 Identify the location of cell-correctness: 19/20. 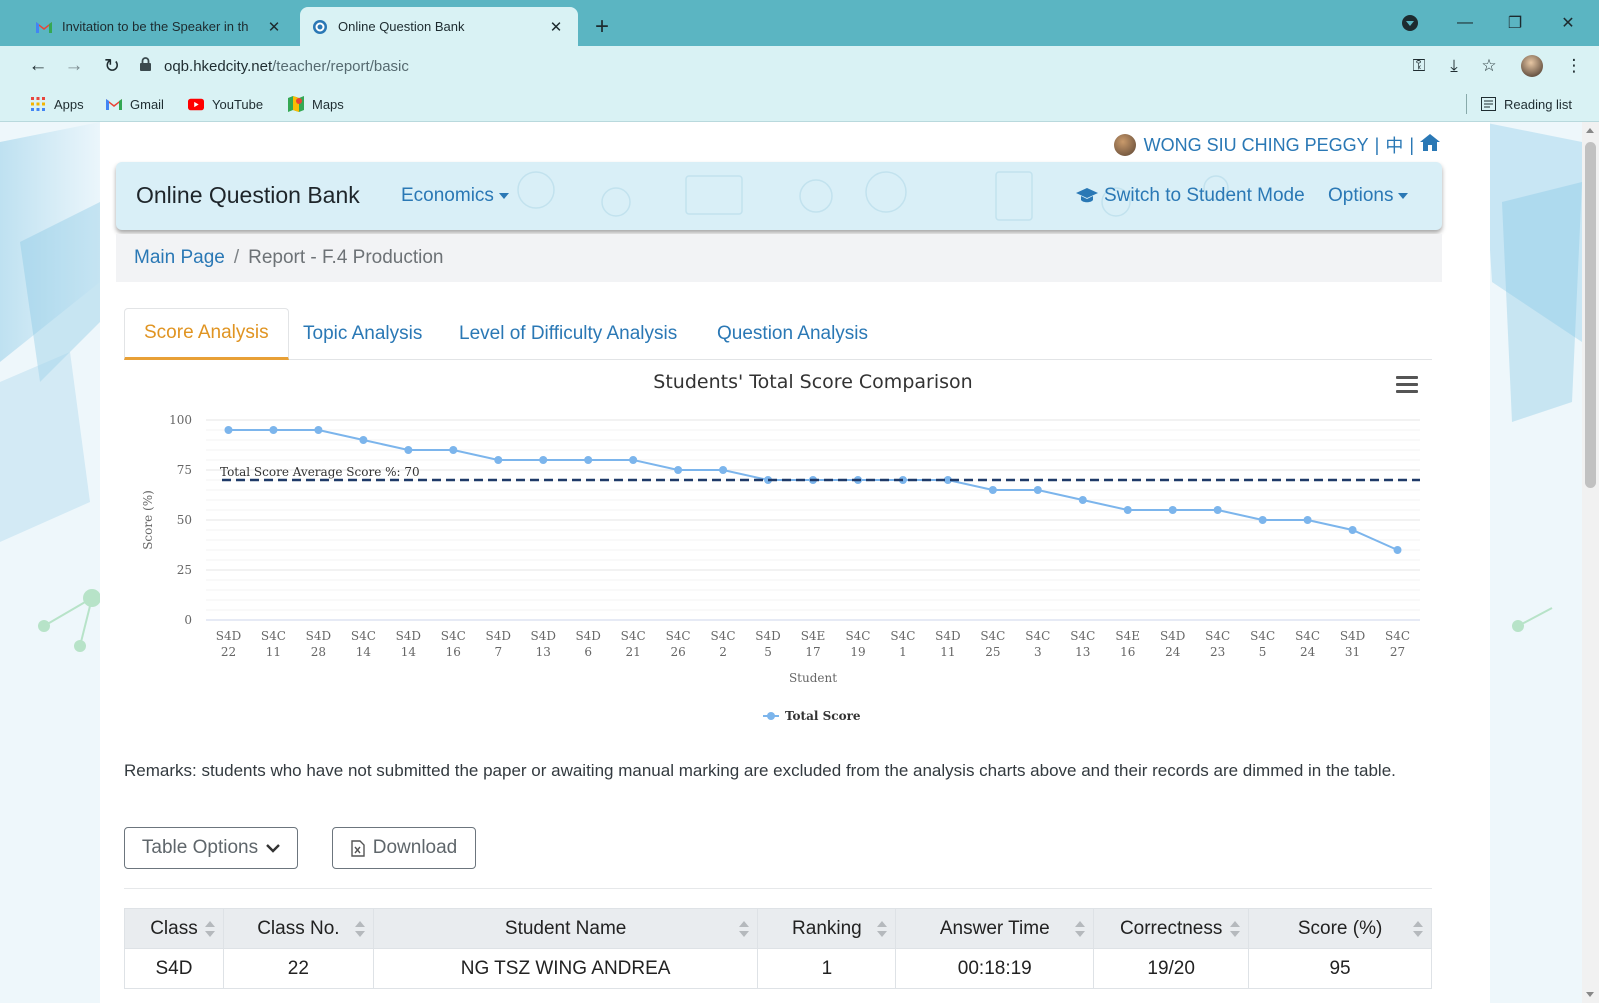
(1171, 968).